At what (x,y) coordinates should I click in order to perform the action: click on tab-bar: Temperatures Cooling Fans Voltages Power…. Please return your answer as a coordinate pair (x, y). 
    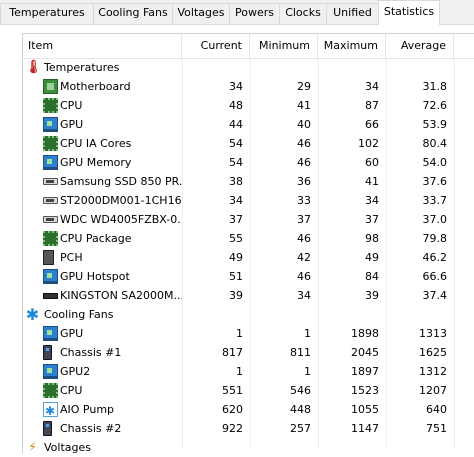
    Looking at the image, I should click on (237, 12).